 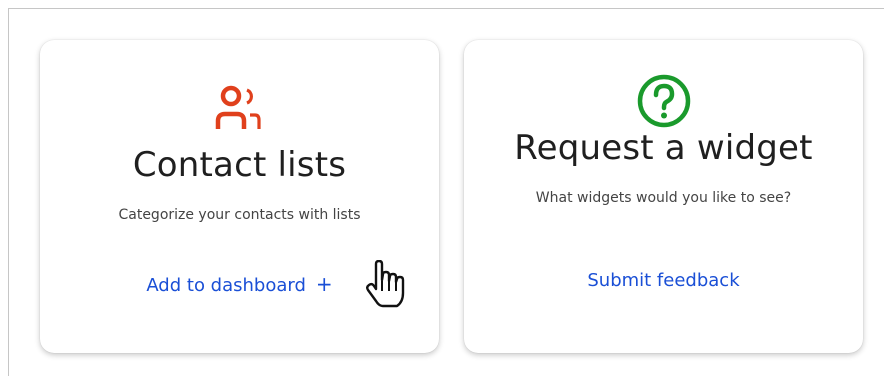 I want to click on submit-feedback-label: Submit feedback, so click(x=663, y=280).